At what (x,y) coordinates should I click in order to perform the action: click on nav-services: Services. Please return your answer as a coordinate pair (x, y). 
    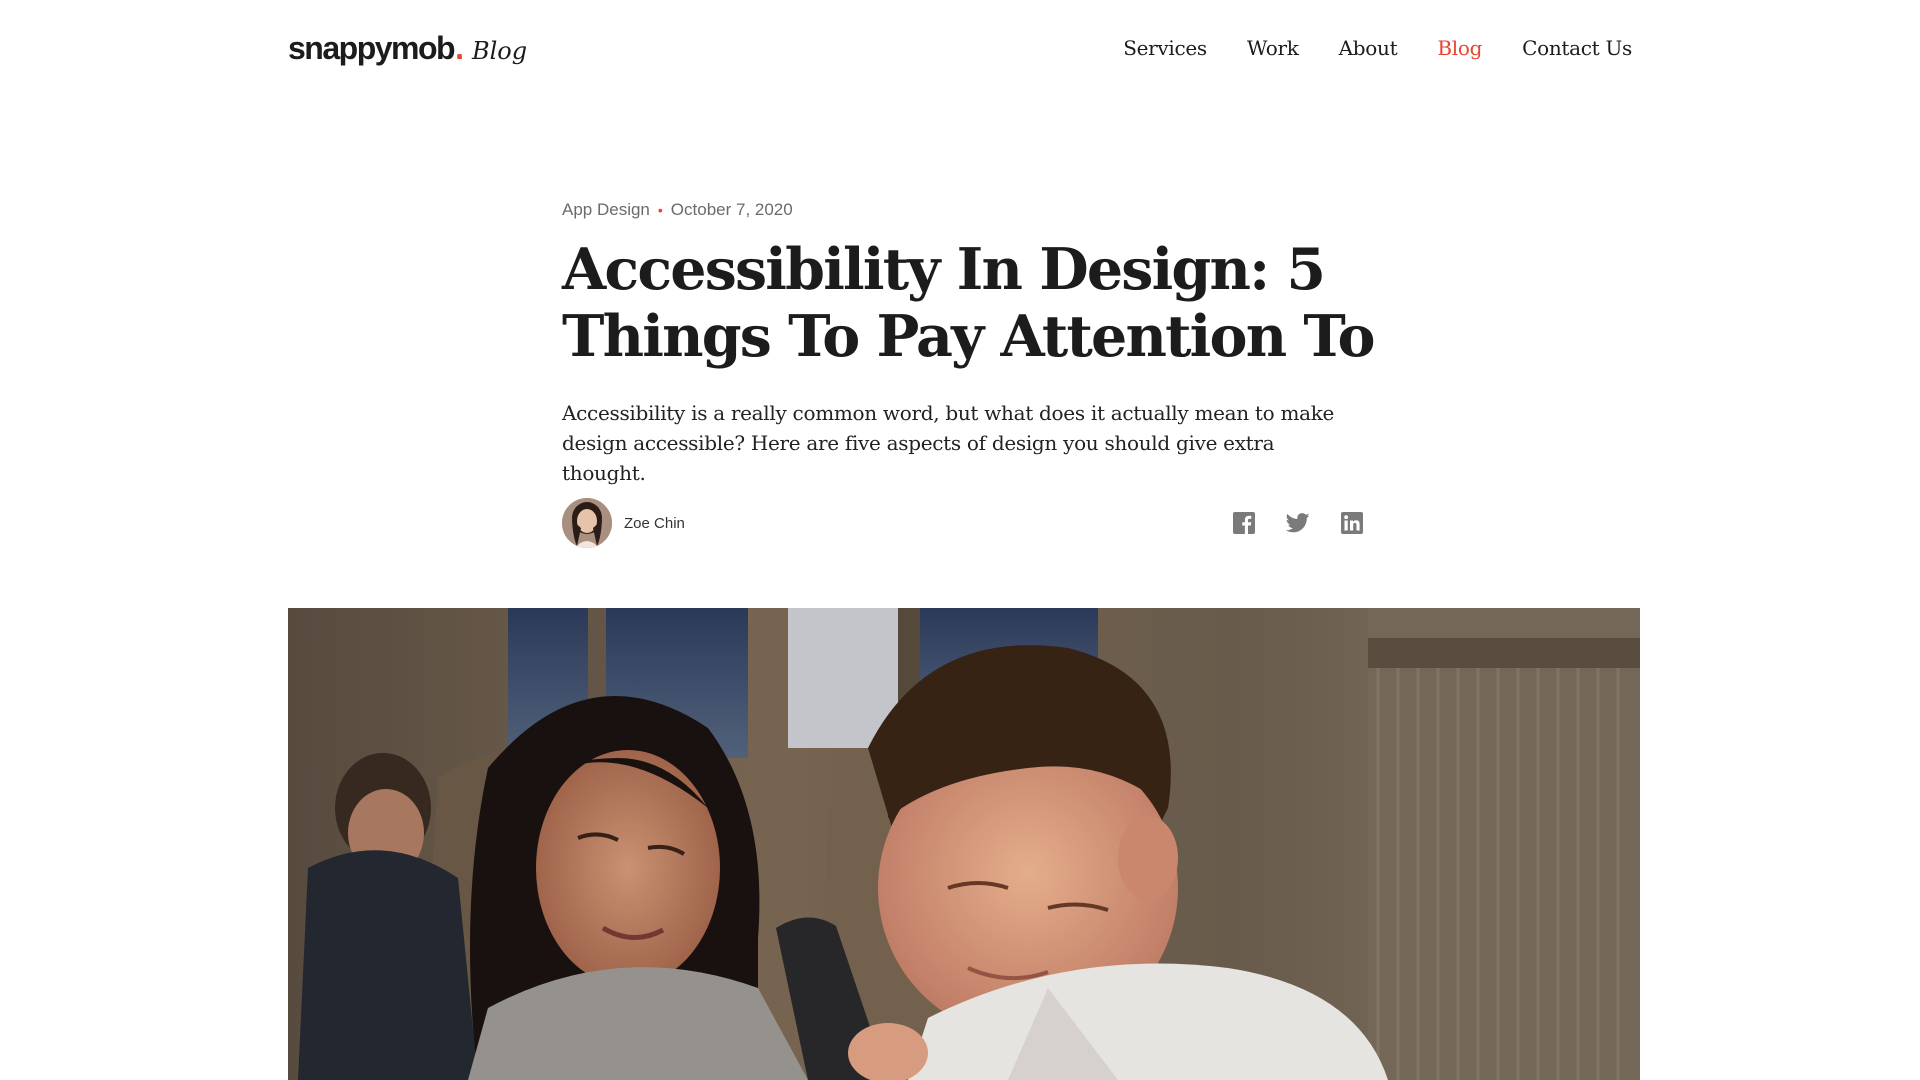
    Looking at the image, I should click on (1165, 48).